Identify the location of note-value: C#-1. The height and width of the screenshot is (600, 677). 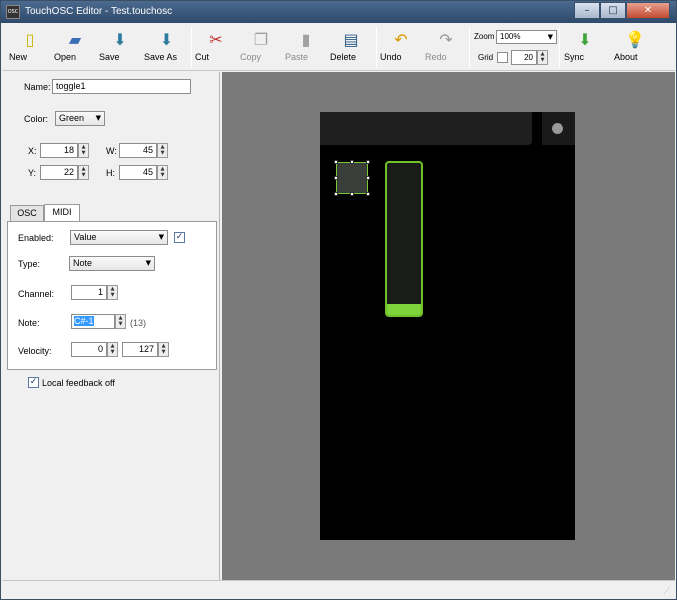
(84, 321).